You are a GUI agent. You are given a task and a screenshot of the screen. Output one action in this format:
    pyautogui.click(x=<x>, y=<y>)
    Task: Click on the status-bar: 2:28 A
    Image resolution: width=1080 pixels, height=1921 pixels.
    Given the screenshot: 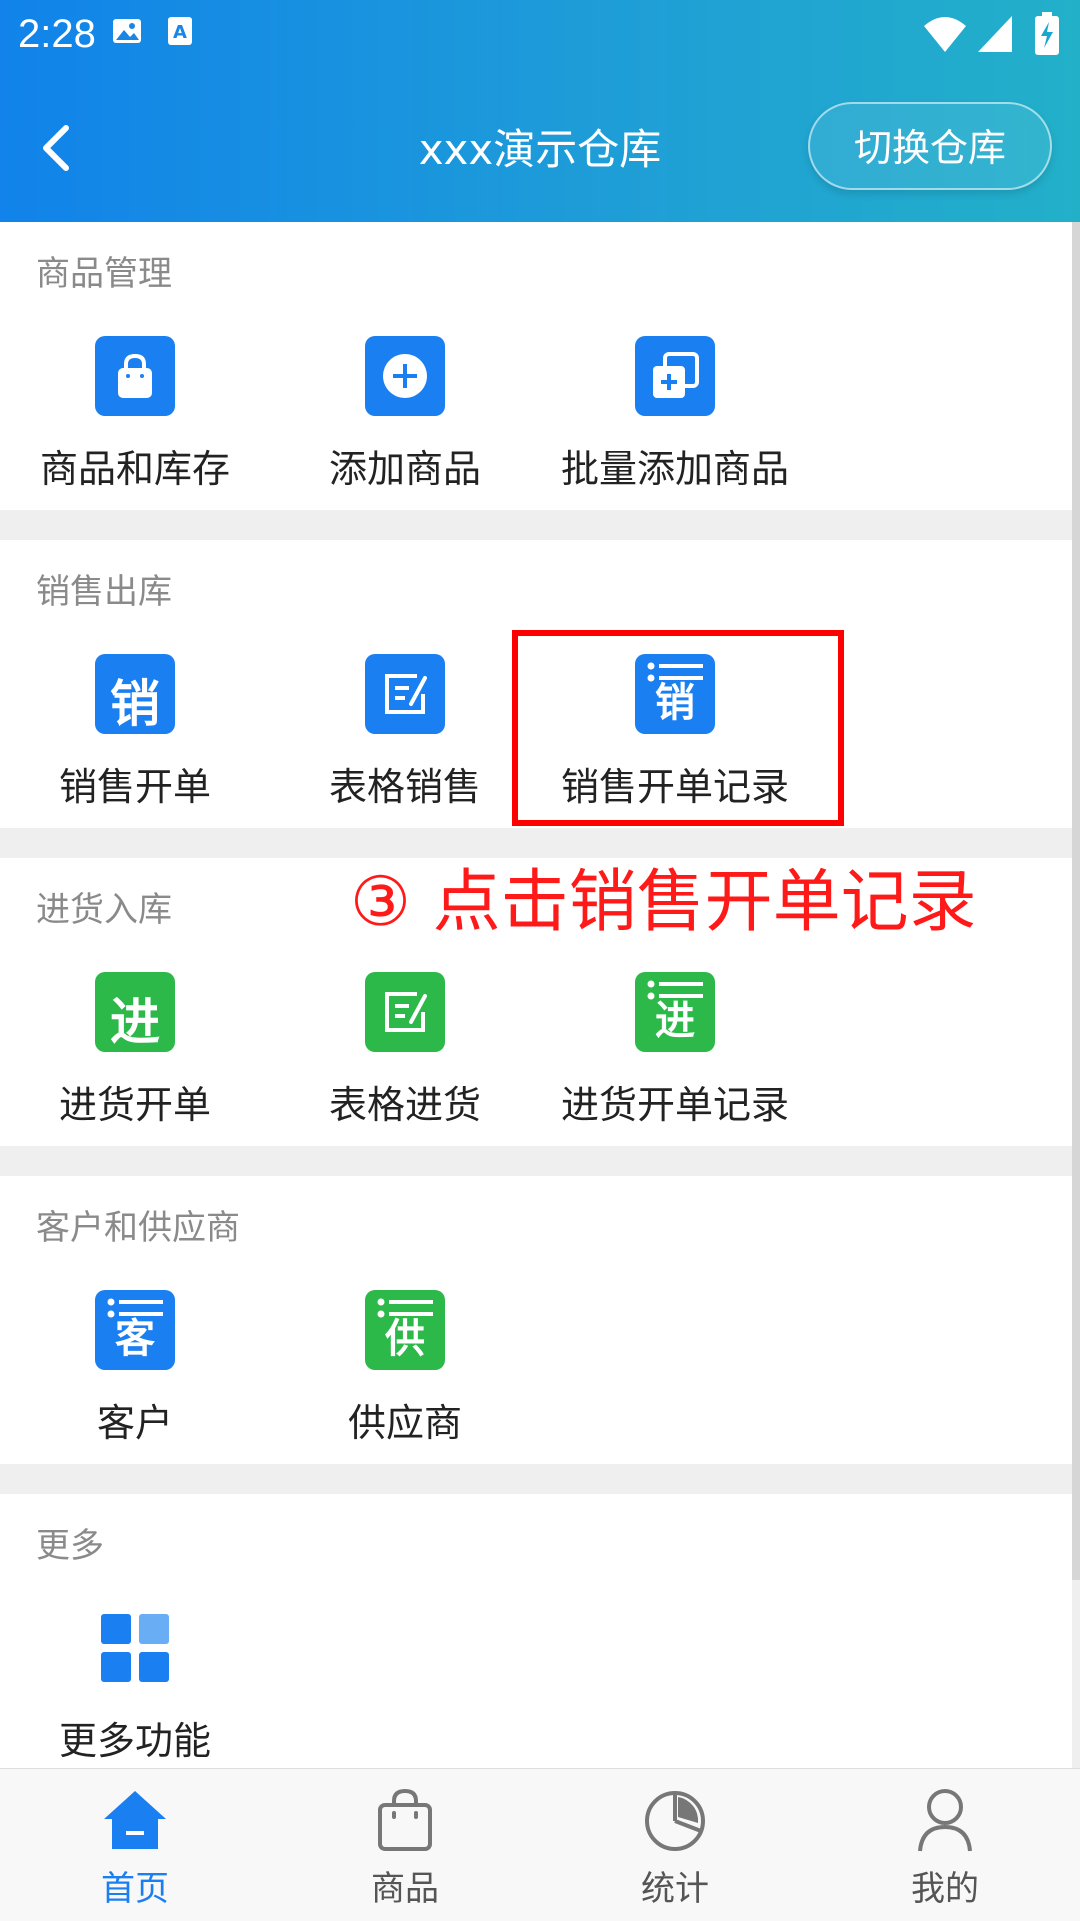 What is the action you would take?
    pyautogui.click(x=540, y=37)
    